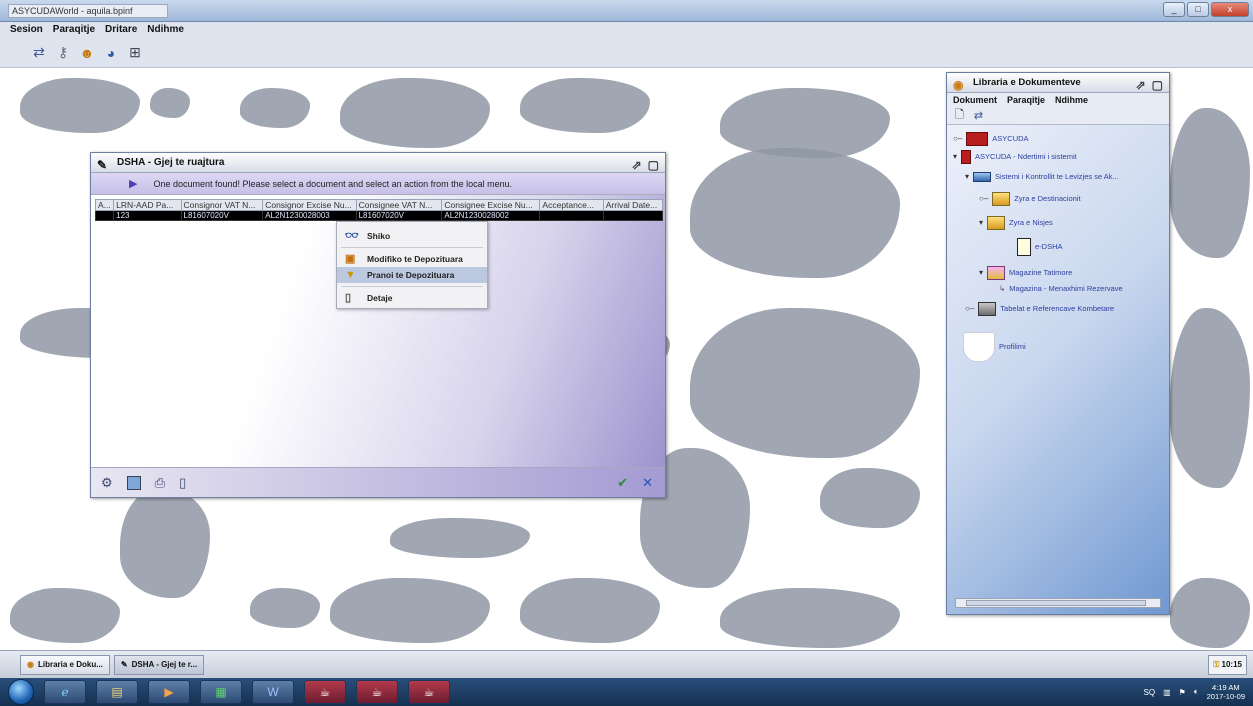  I want to click on folder-icon: ▤, so click(117, 692).